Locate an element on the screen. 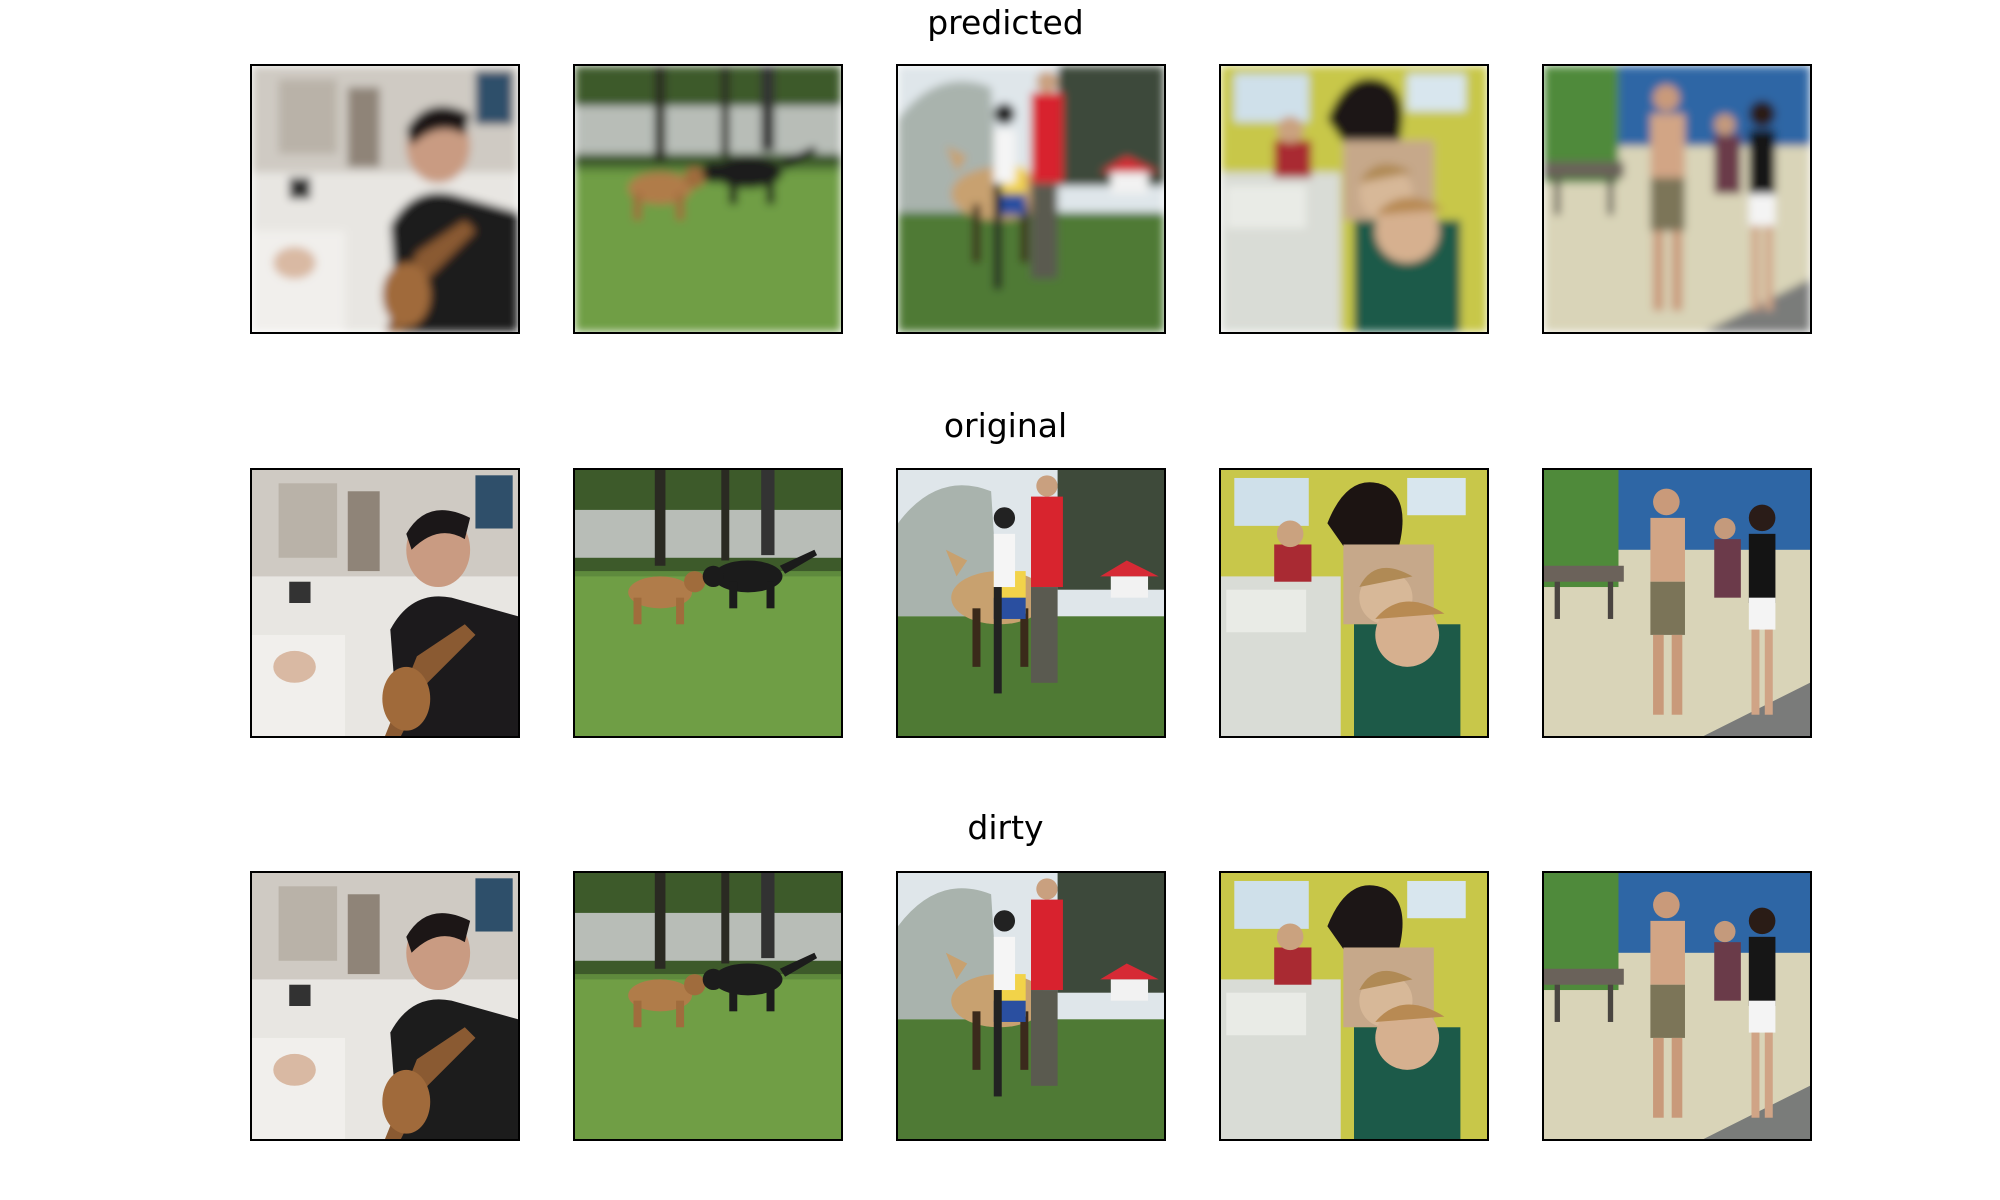 This screenshot has height=1200, width=2000. row-title-dirty: dirty is located at coordinates (1005, 827).